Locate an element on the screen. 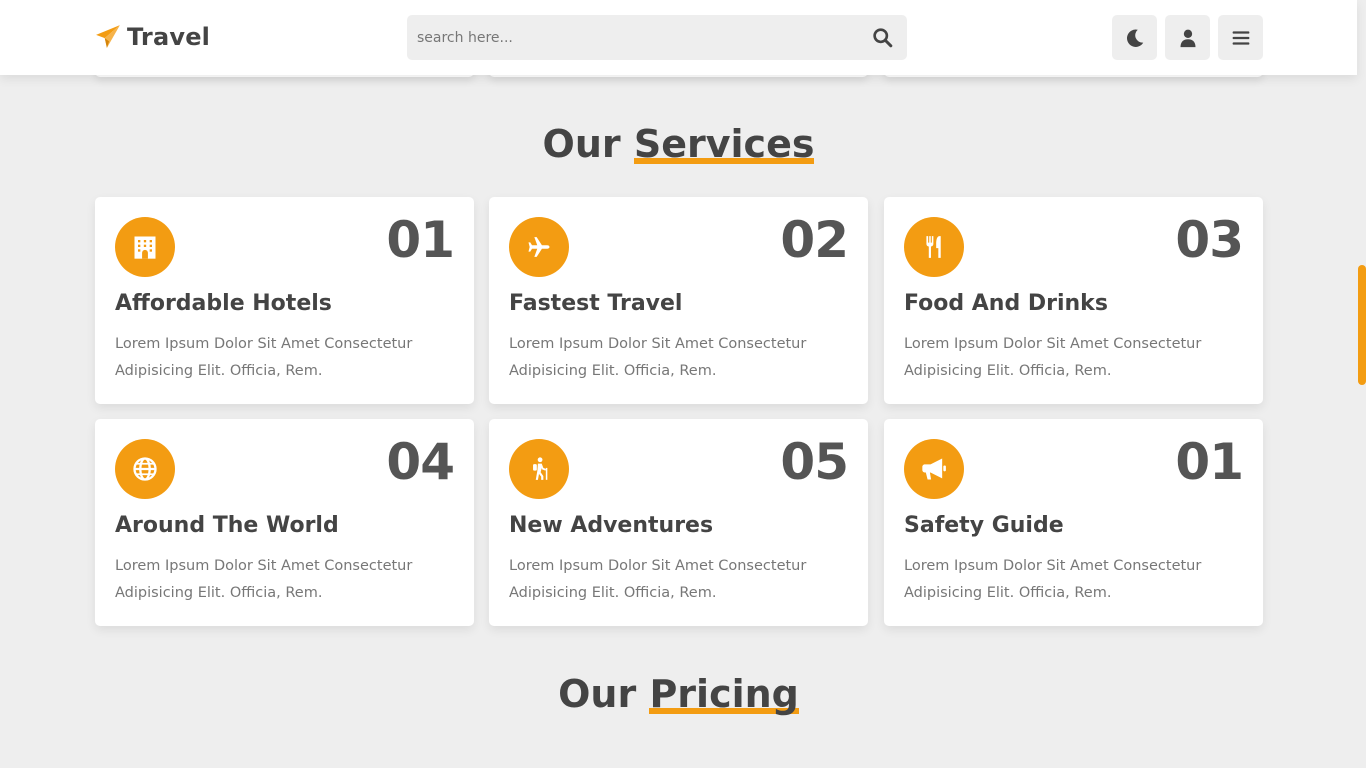  pricing-heading: Our Pricing is located at coordinates (678, 694).